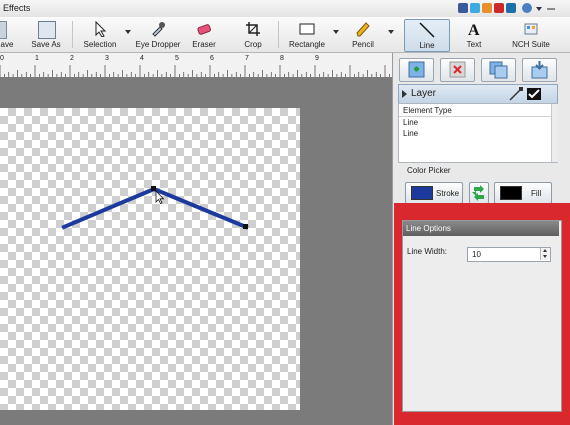  I want to click on delete-layer-button, so click(457, 70).